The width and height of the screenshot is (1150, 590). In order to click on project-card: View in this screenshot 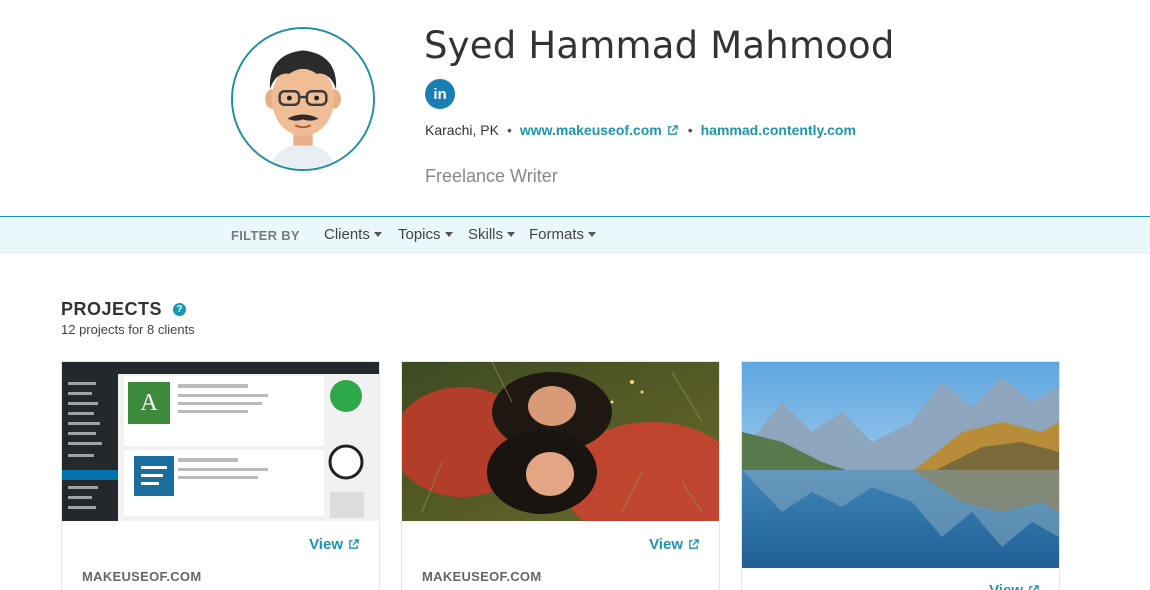, I will do `click(900, 475)`.